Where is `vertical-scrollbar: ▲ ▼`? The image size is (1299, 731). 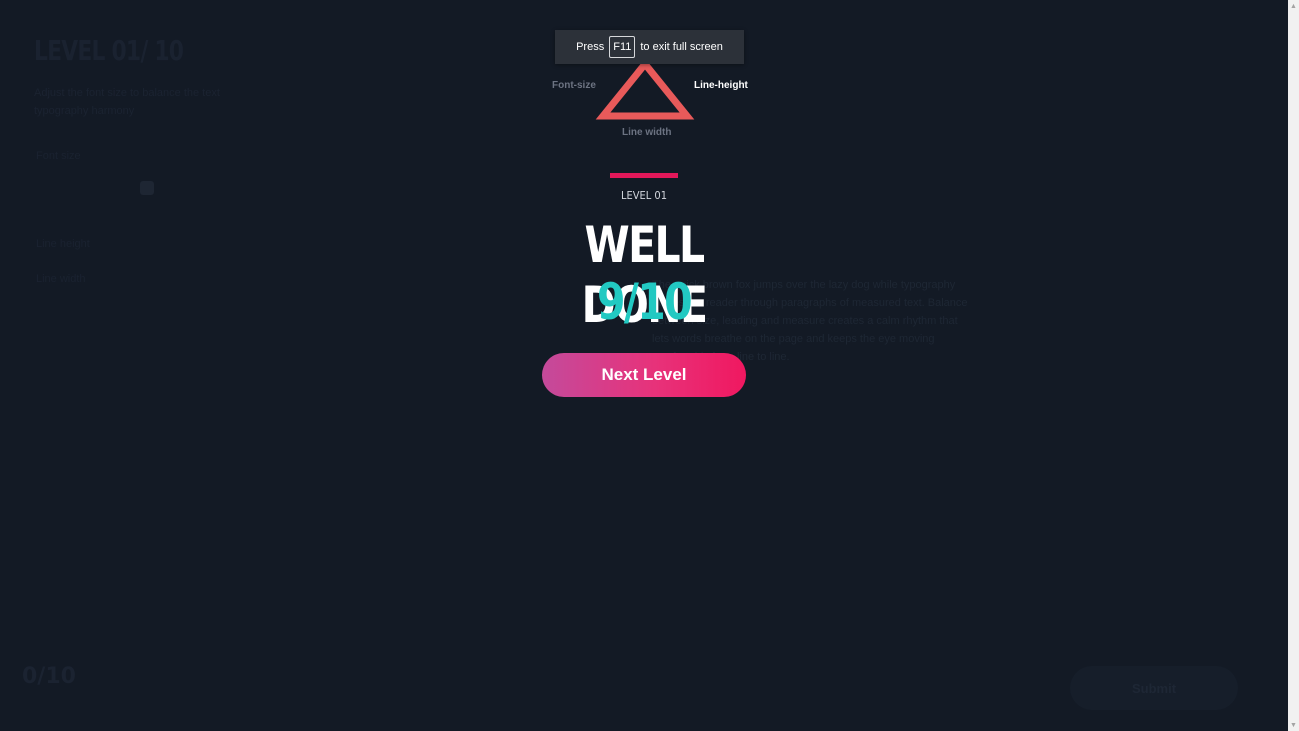 vertical-scrollbar: ▲ ▼ is located at coordinates (1293, 365).